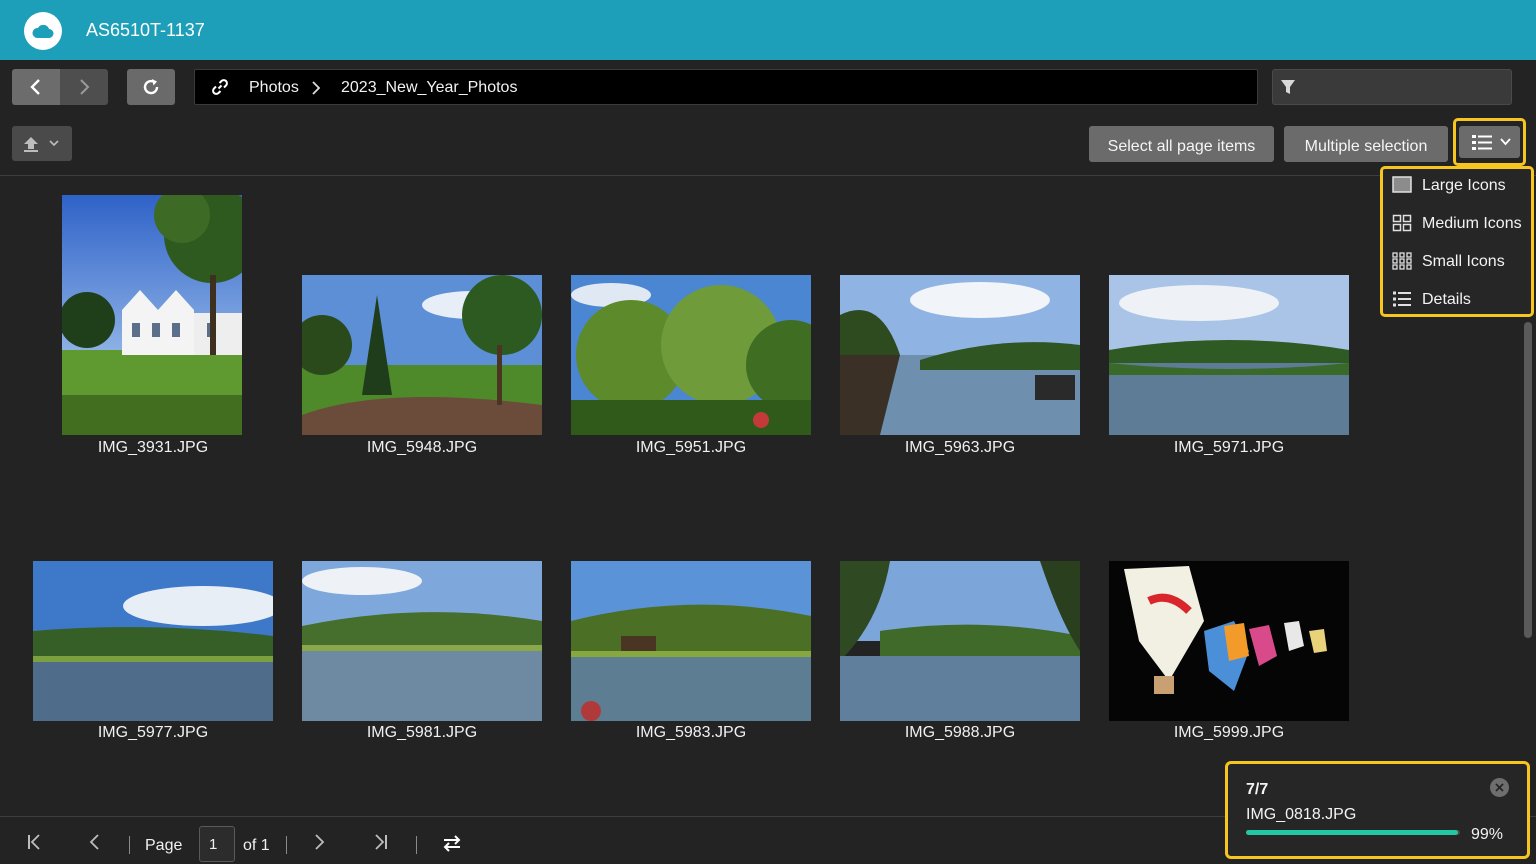 Image resolution: width=1536 pixels, height=864 pixels. Describe the element at coordinates (768, 175) in the screenshot. I see `toolbar-divider` at that location.